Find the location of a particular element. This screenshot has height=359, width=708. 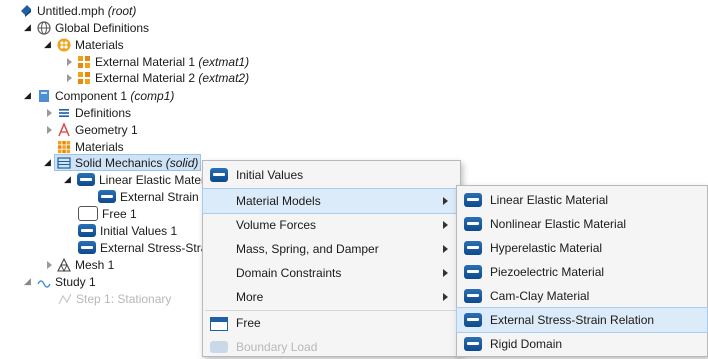

submenu-item-piezoelectric: Piezoelectric Material is located at coordinates (582, 272).